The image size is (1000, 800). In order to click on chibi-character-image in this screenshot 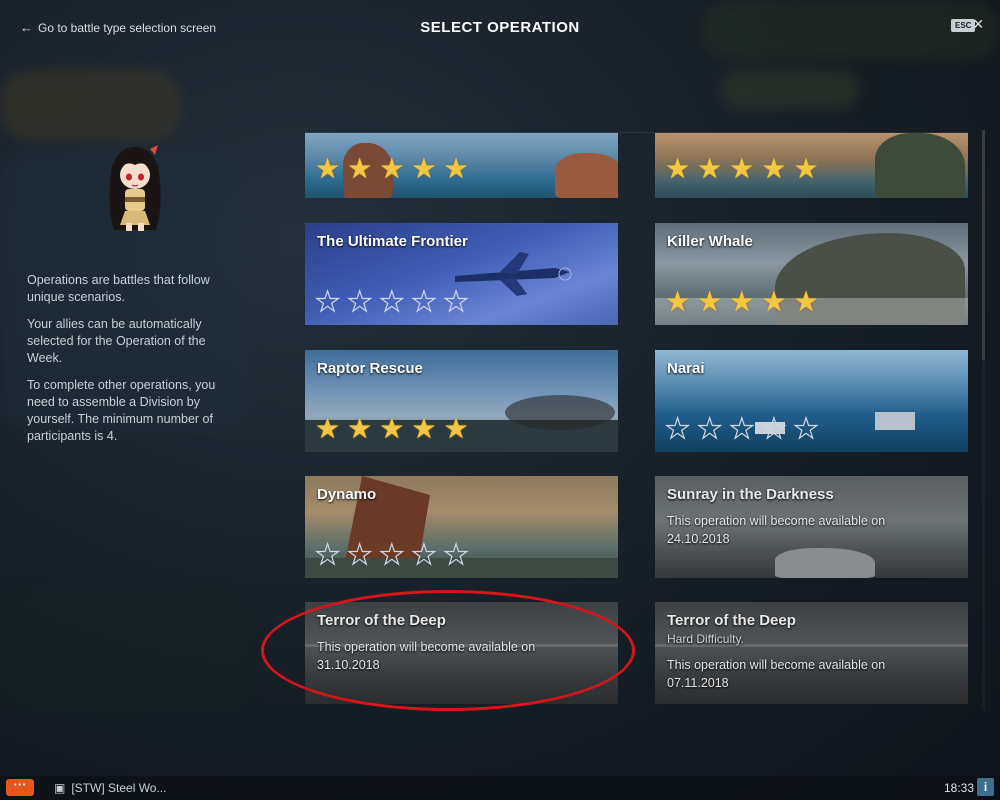, I will do `click(135, 188)`.